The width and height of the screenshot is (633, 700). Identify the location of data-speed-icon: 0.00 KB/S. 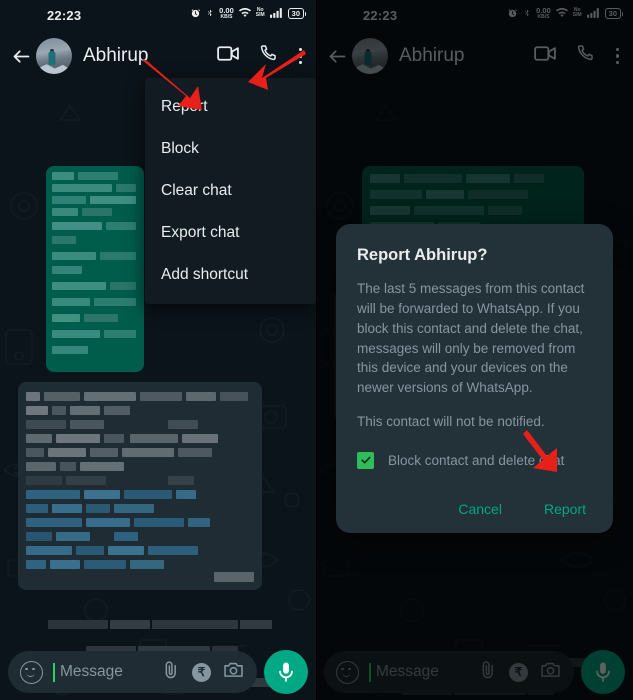
(226, 13).